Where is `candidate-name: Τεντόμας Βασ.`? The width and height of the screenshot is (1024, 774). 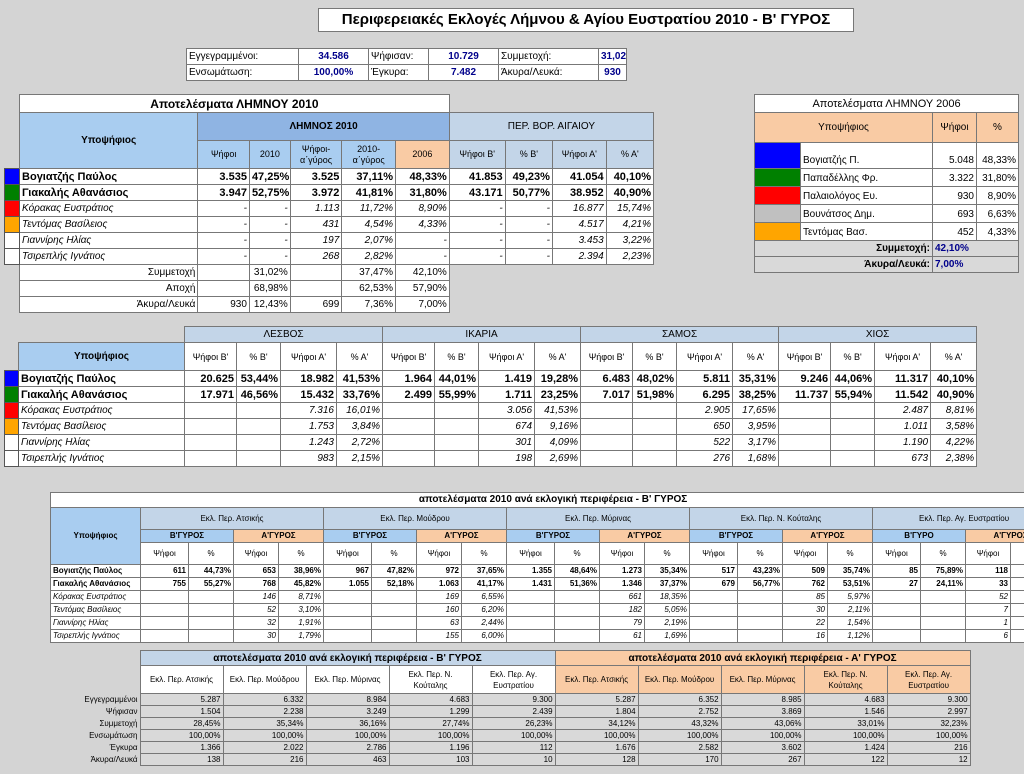 candidate-name: Τεντόμας Βασ. is located at coordinates (866, 231).